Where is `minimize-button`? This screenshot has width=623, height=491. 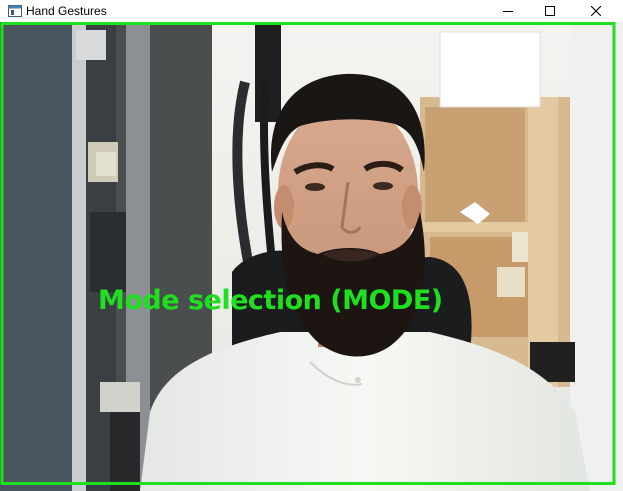 minimize-button is located at coordinates (508, 11).